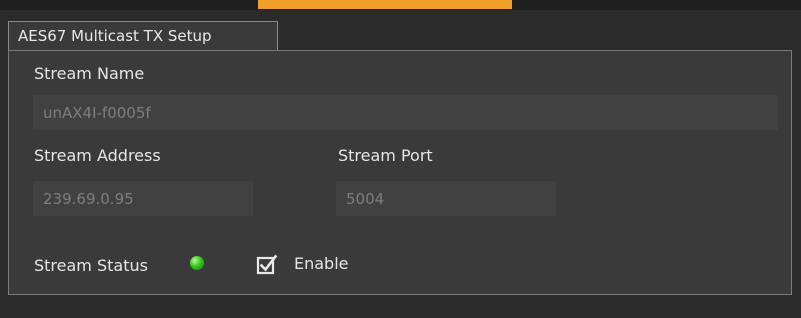 The width and height of the screenshot is (801, 318). I want to click on stream-address-field, so click(143, 198).